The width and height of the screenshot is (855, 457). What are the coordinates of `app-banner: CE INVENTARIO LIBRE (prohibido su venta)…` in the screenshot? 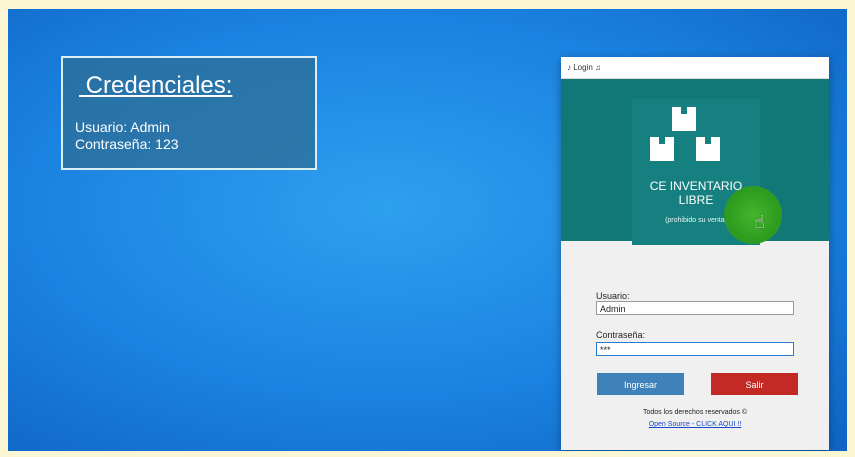 It's located at (695, 162).